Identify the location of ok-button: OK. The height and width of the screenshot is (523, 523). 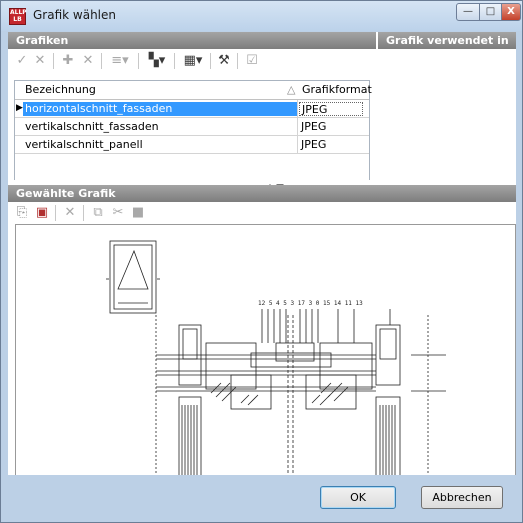
(358, 497).